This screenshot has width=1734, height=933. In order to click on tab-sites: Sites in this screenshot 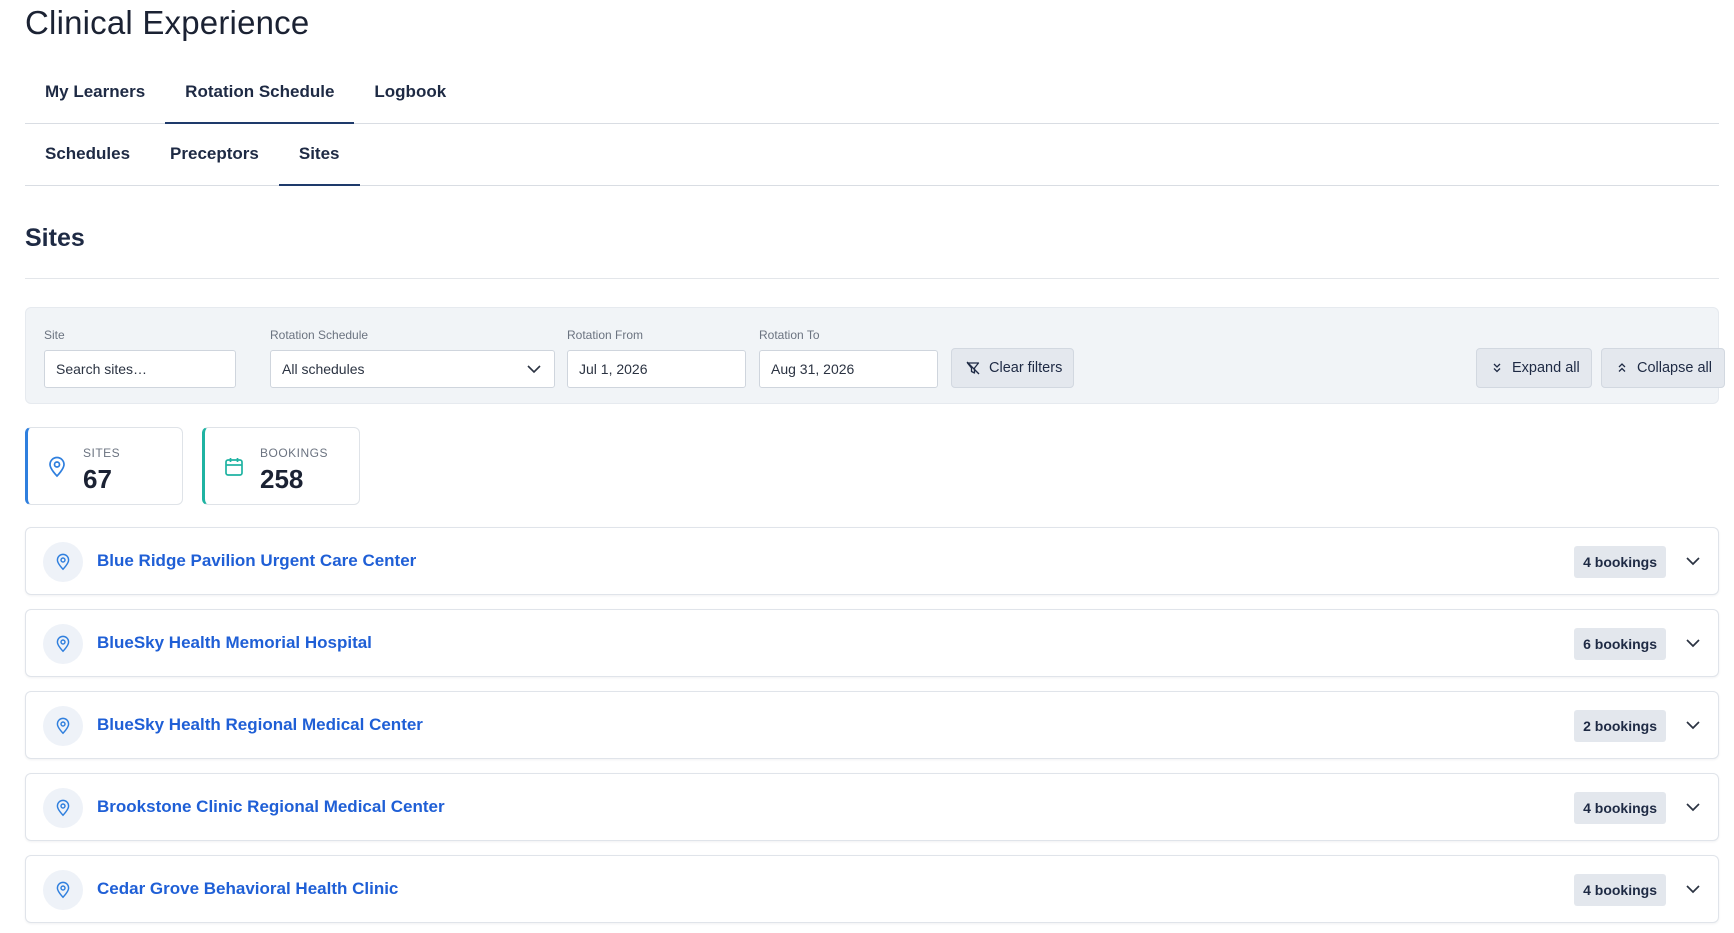, I will do `click(319, 155)`.